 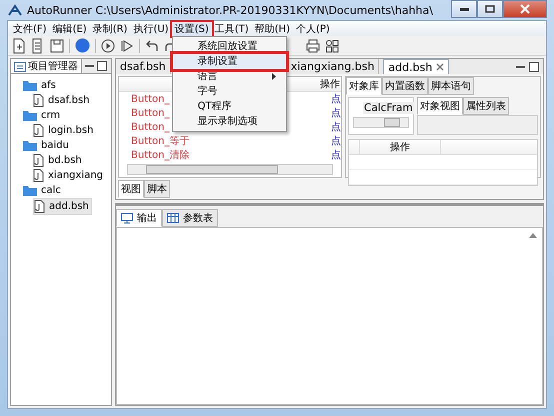 What do you see at coordinates (229, 106) in the screenshot?
I see `menu-option: QT程序` at bounding box center [229, 106].